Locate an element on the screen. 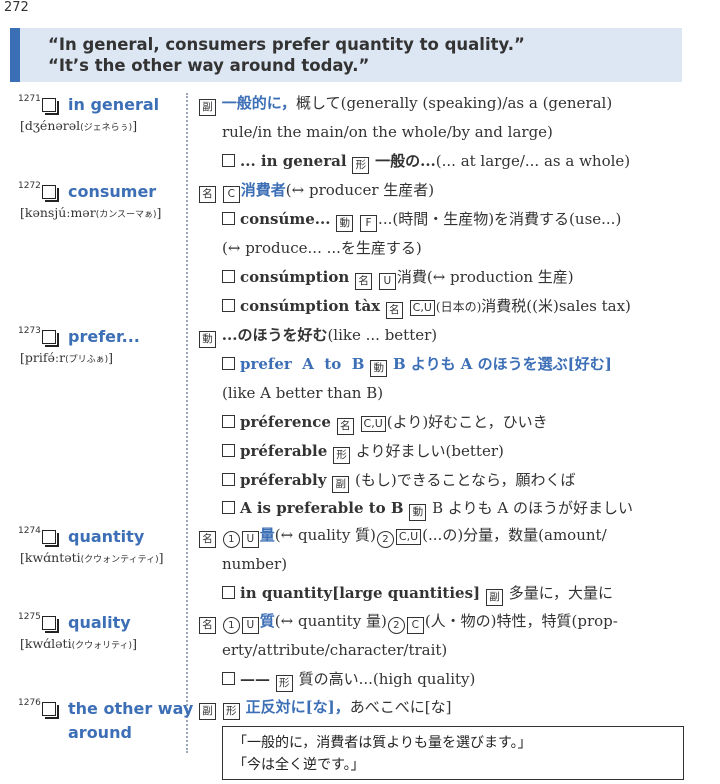 The width and height of the screenshot is (720, 784). def-line: number) is located at coordinates (255, 564).